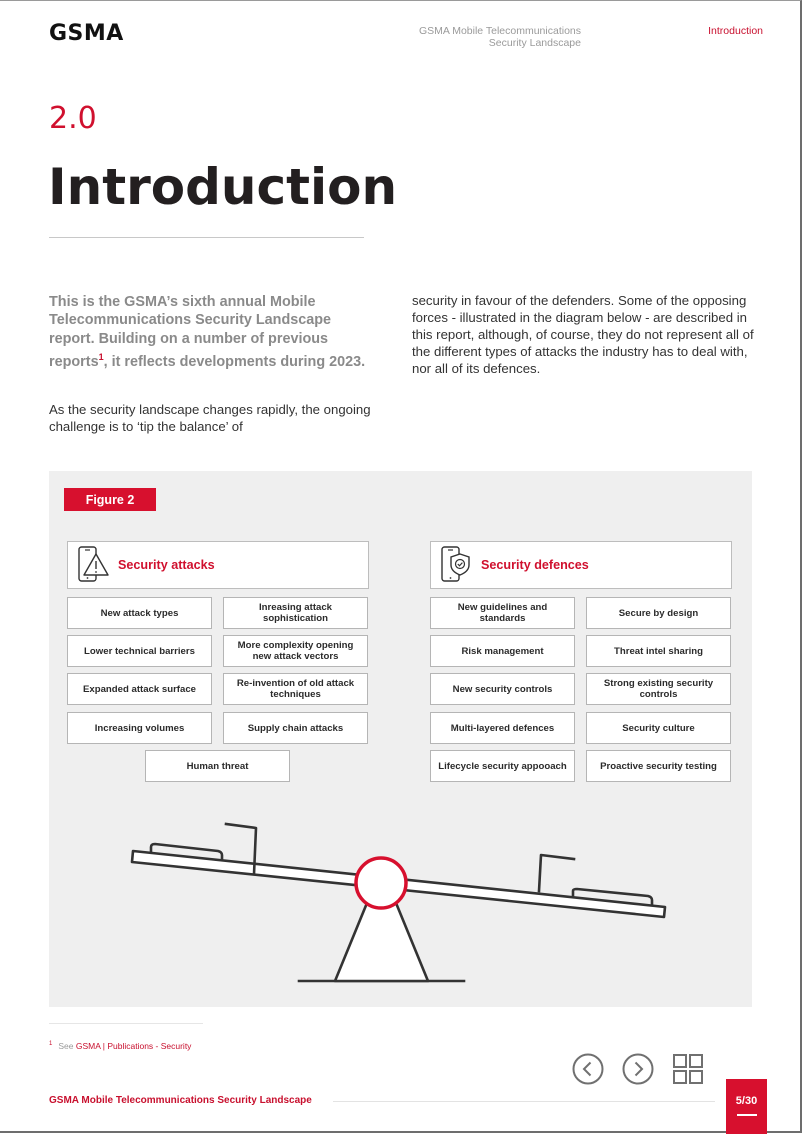 This screenshot has height=1134, width=802. Describe the element at coordinates (688, 1069) in the screenshot. I see `grid-icon` at that location.